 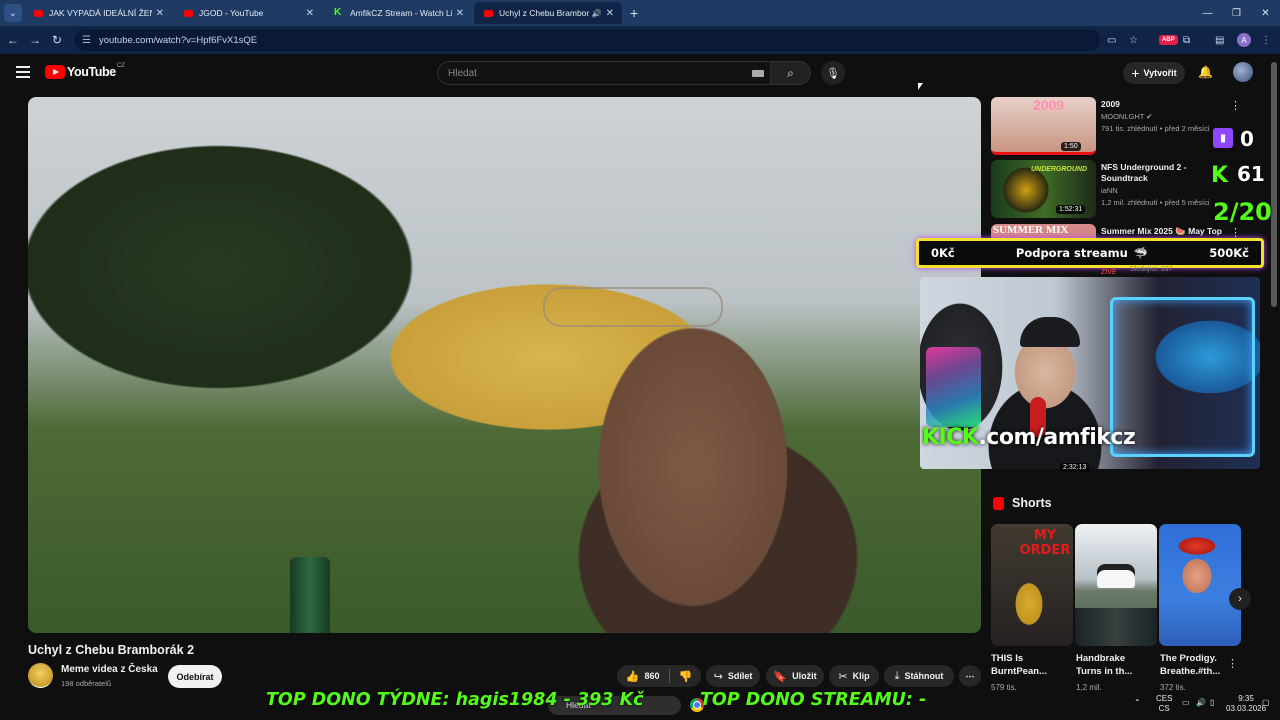 I want to click on like-count: 860, so click(x=651, y=676).